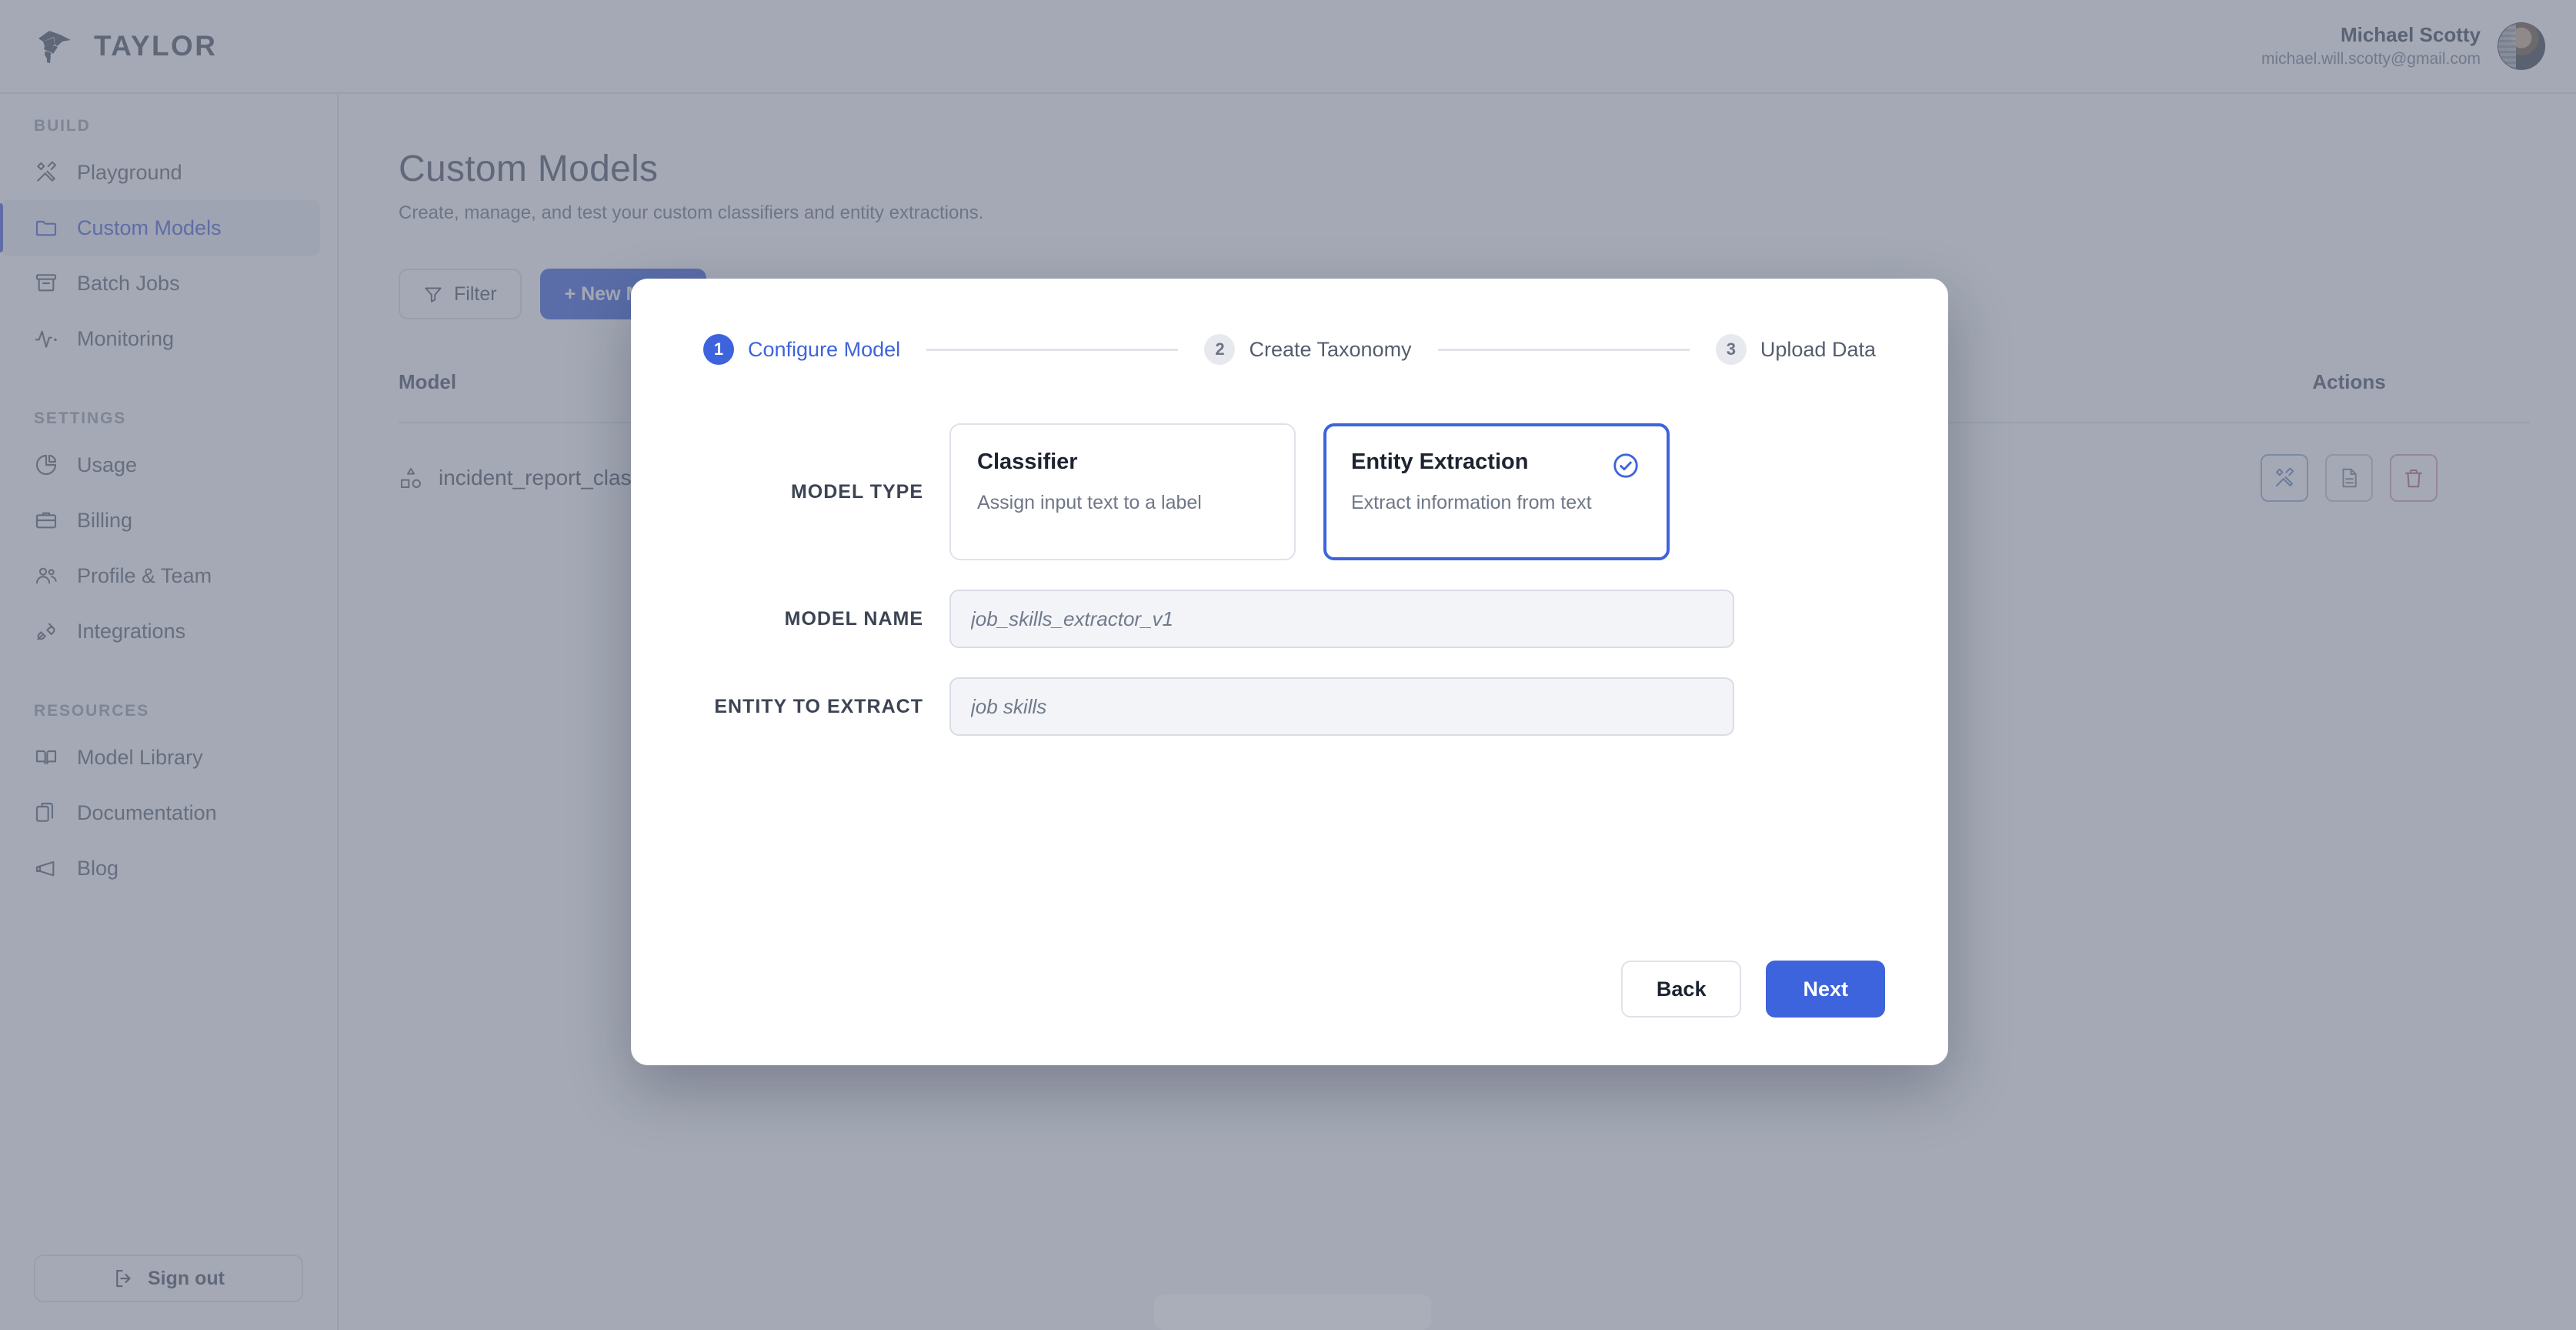  What do you see at coordinates (1818, 349) in the screenshot?
I see `step-label: Upload Data` at bounding box center [1818, 349].